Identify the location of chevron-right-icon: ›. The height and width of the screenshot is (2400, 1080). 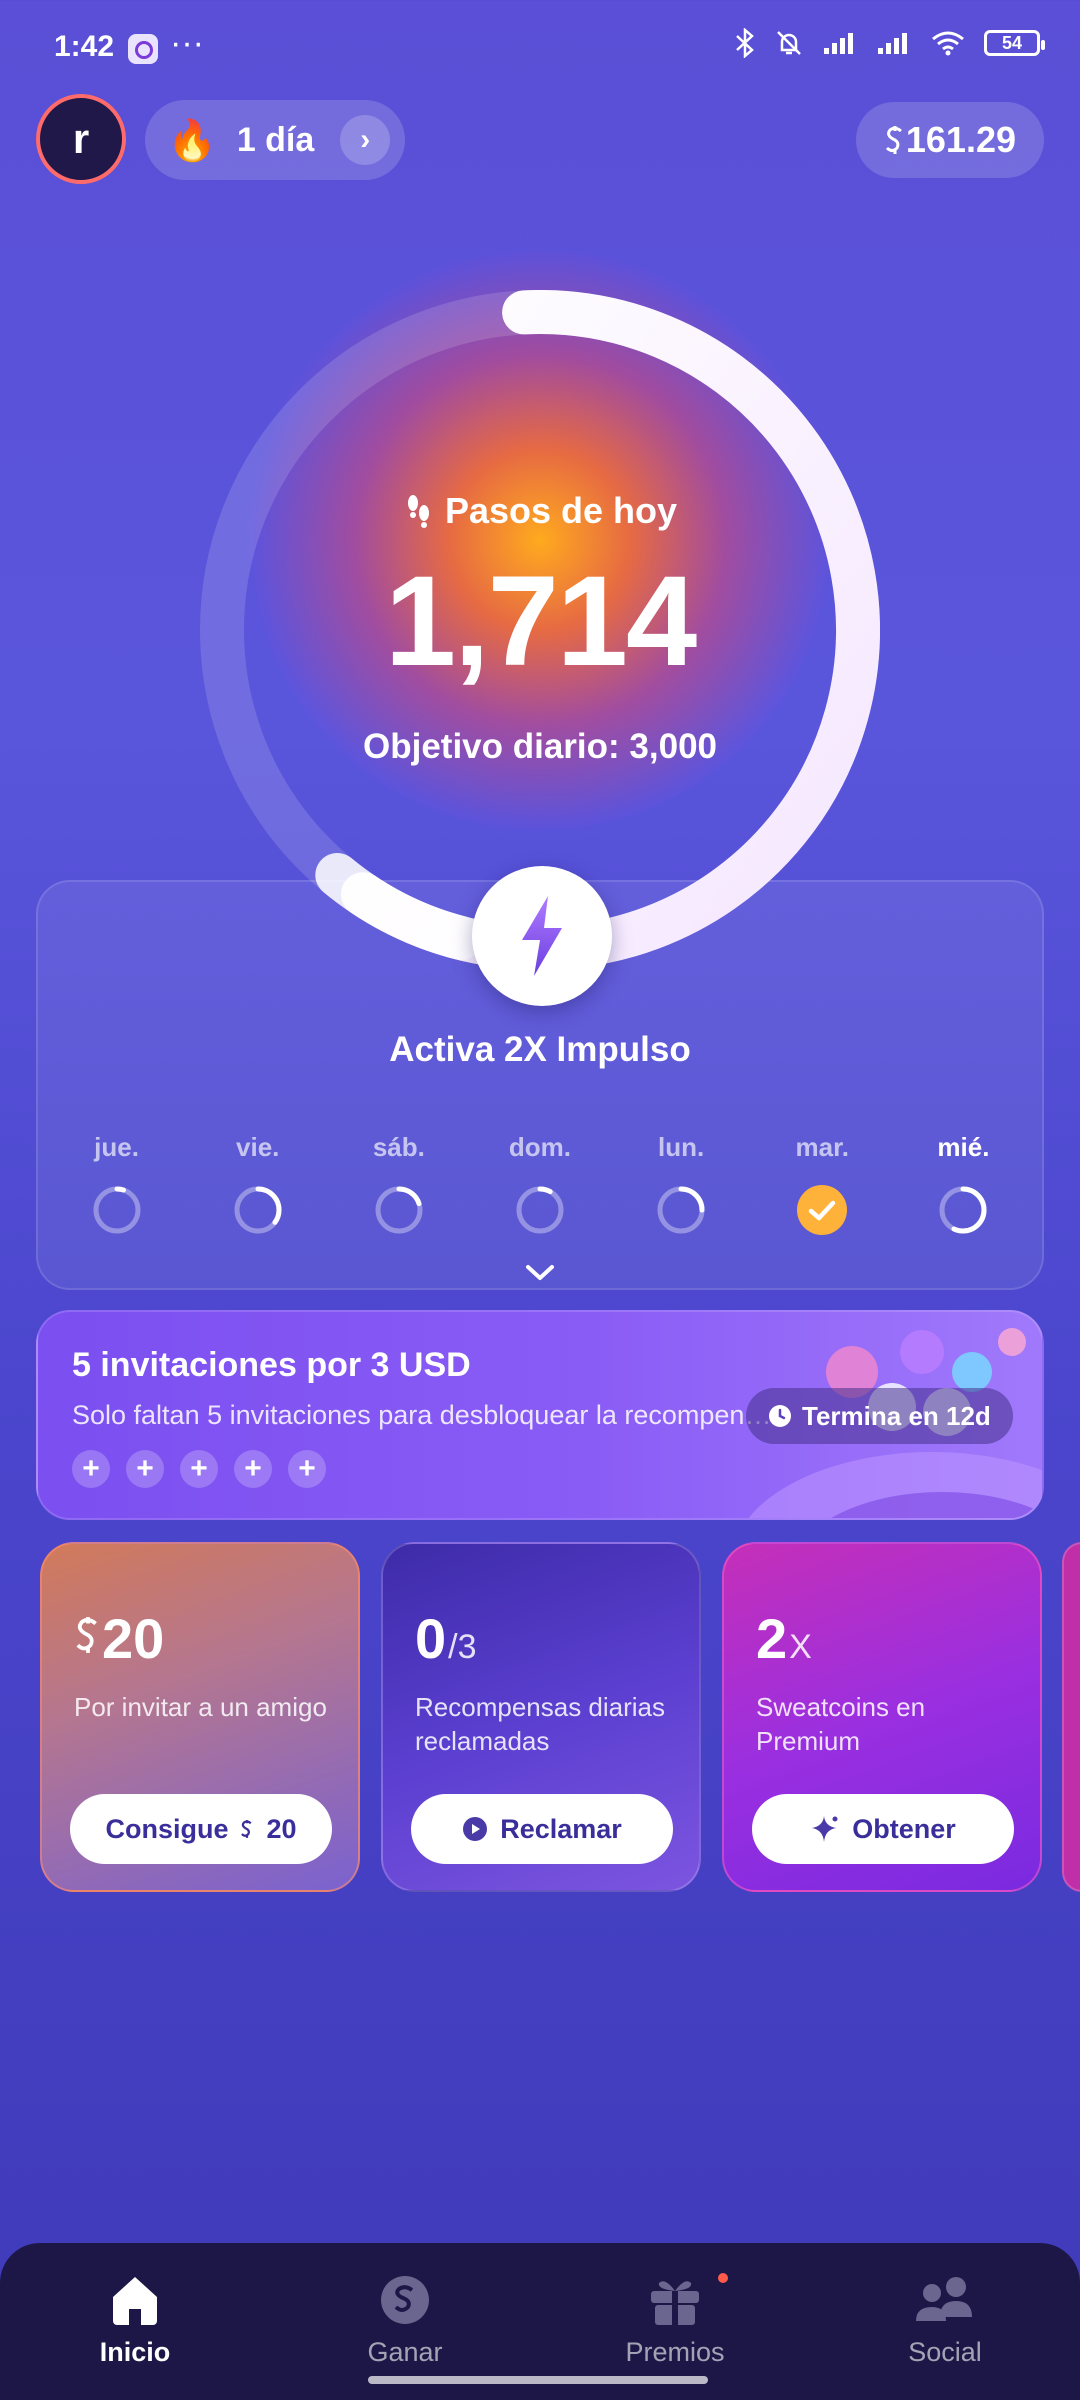
(365, 140).